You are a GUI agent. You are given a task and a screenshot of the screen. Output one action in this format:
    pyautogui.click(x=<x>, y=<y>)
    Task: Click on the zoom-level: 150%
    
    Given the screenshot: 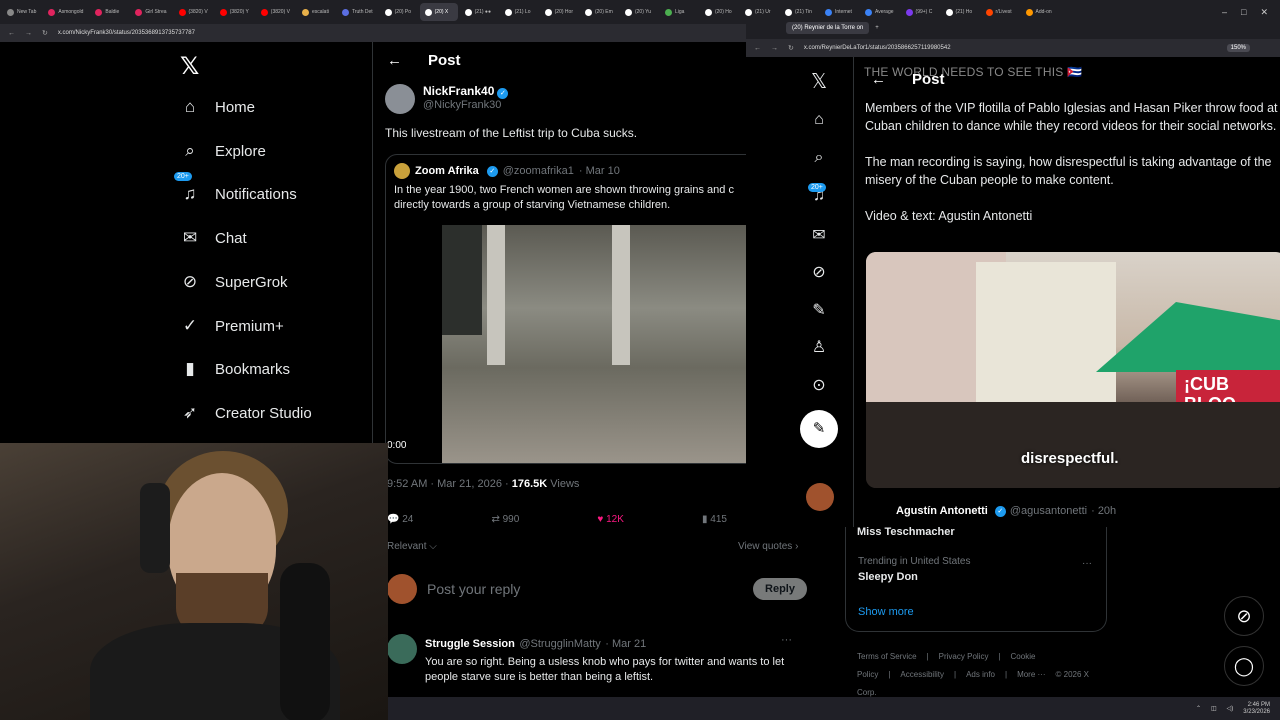 What is the action you would take?
    pyautogui.click(x=1238, y=48)
    